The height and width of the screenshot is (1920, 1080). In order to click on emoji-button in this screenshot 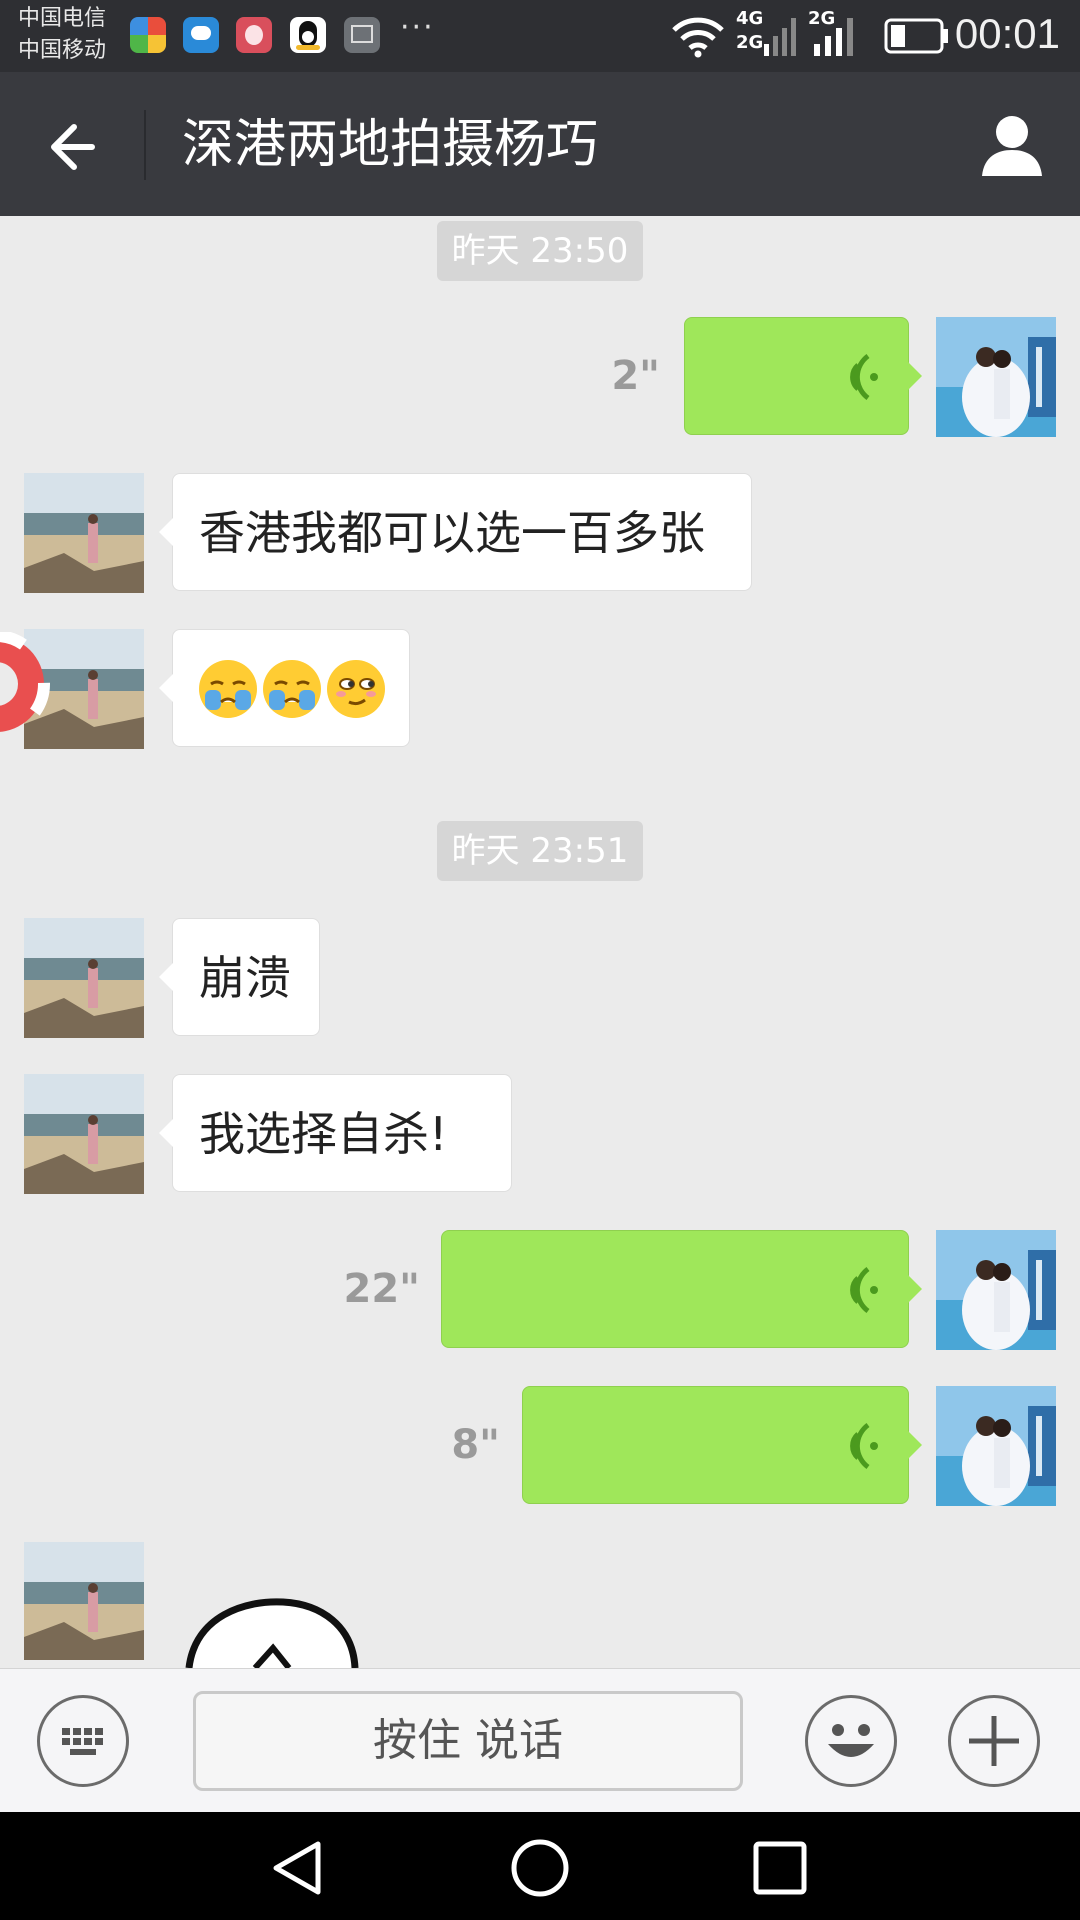, I will do `click(851, 1741)`.